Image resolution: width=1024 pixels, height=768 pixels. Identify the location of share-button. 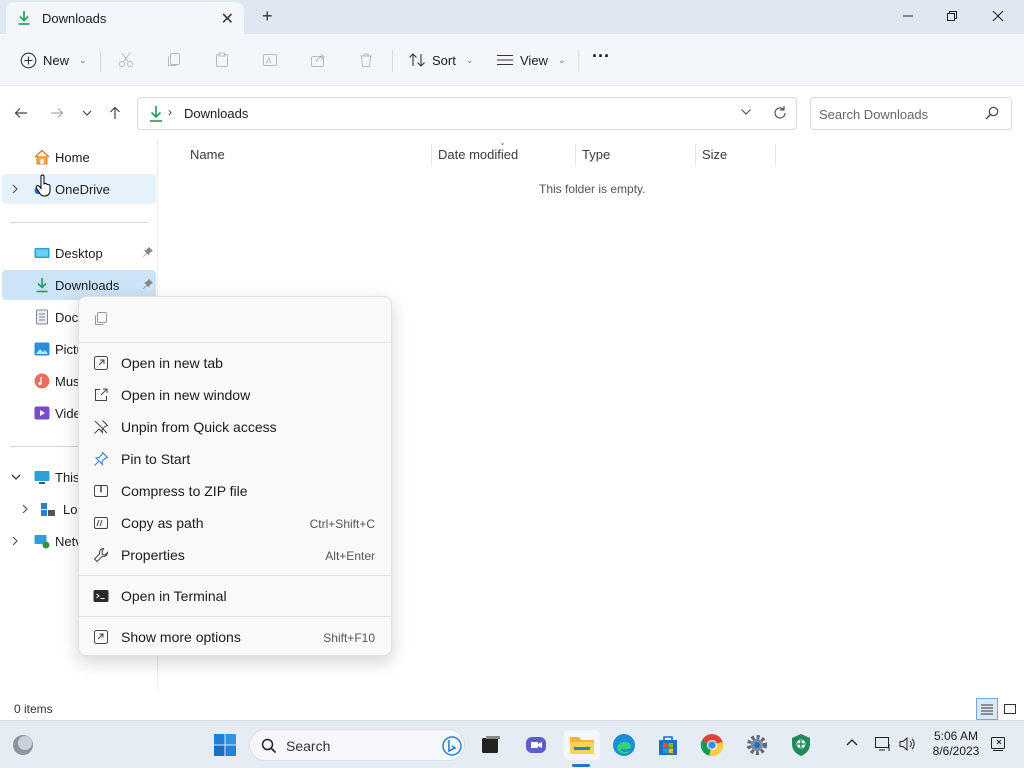
(318, 60).